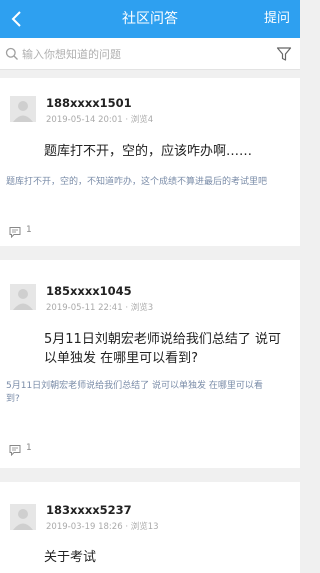  Describe the element at coordinates (142, 308) in the screenshot. I see `question-views: 浏览3` at that location.